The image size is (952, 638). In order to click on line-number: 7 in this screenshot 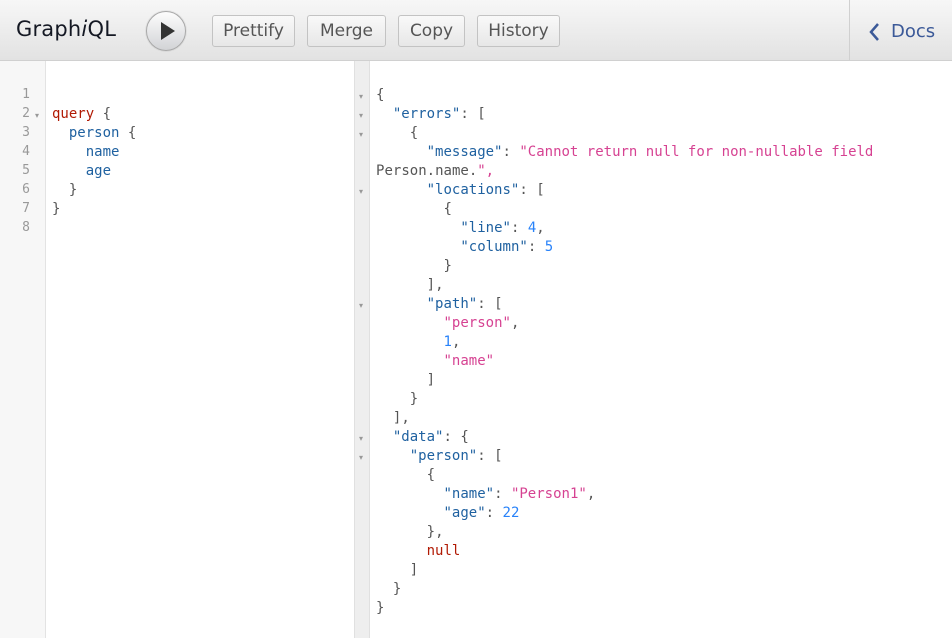, I will do `click(26, 208)`.